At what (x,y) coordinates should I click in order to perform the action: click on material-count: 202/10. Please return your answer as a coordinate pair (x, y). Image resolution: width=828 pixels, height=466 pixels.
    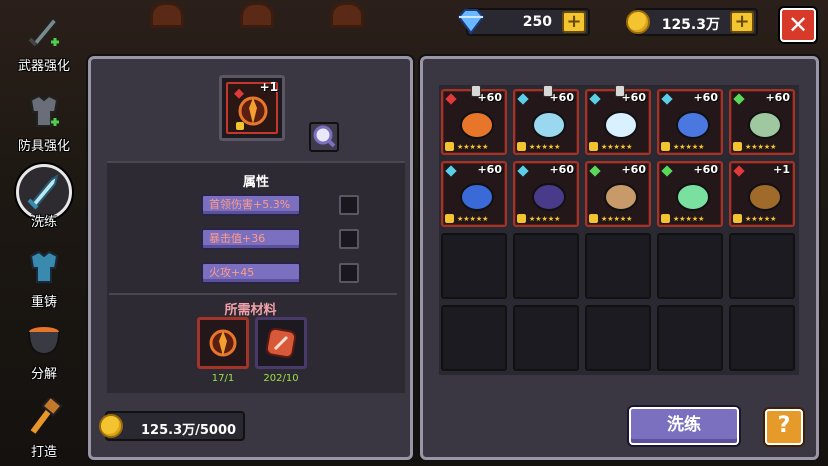
    Looking at the image, I should click on (281, 378).